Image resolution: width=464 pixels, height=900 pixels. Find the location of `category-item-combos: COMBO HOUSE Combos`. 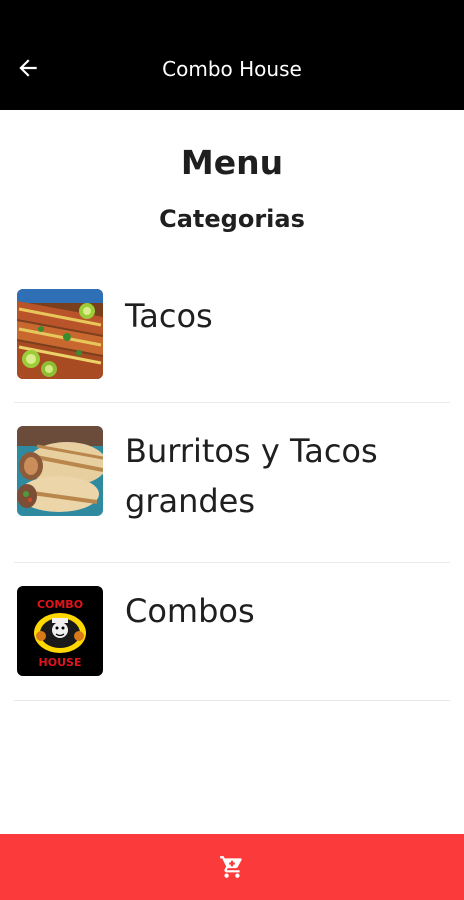

category-item-combos: COMBO HOUSE Combos is located at coordinates (232, 632).